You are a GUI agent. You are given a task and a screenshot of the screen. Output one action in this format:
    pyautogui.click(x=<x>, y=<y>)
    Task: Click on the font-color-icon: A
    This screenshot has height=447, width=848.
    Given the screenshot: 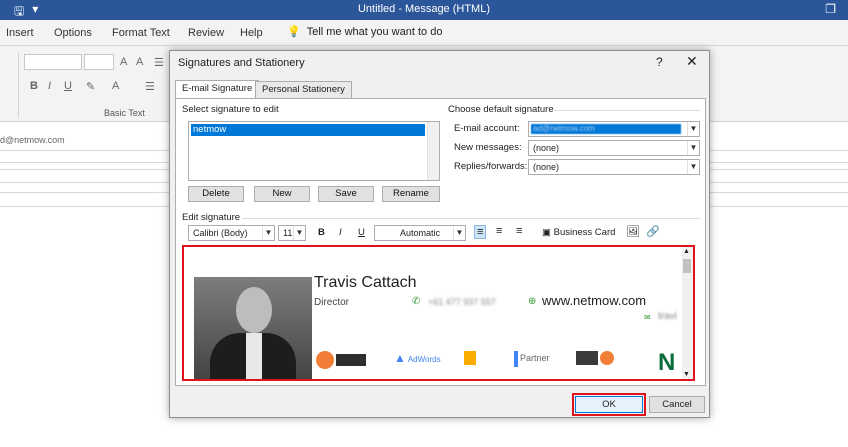 What is the action you would take?
    pyautogui.click(x=115, y=86)
    